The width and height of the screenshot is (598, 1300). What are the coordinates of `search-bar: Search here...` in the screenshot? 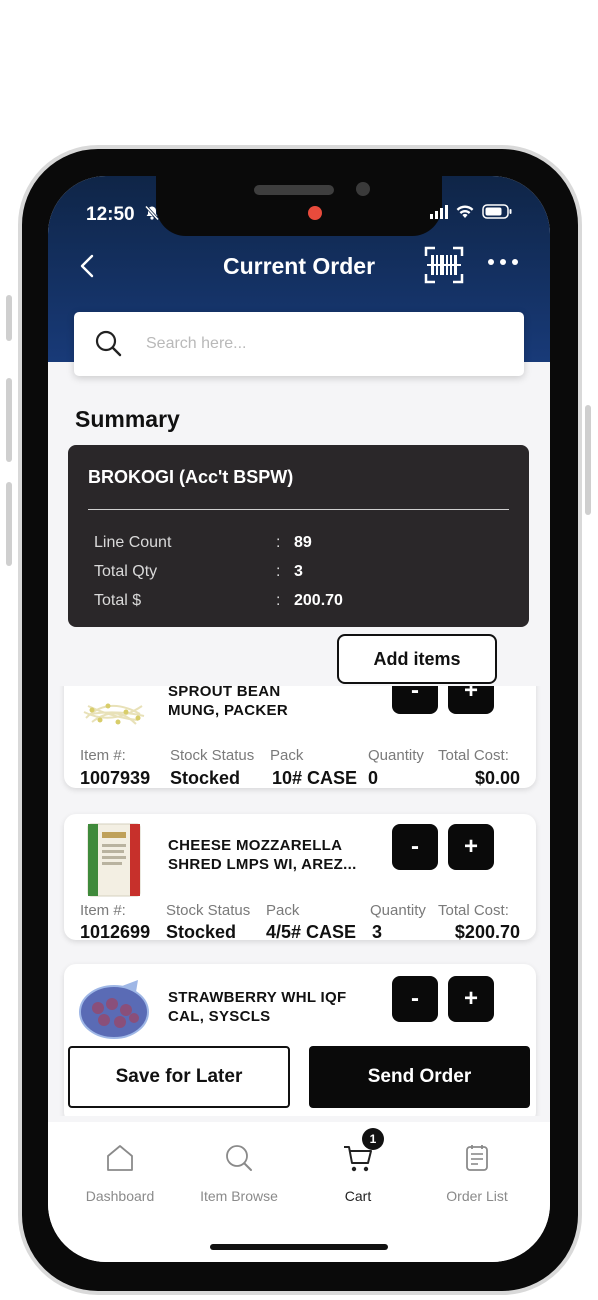 It's located at (299, 344).